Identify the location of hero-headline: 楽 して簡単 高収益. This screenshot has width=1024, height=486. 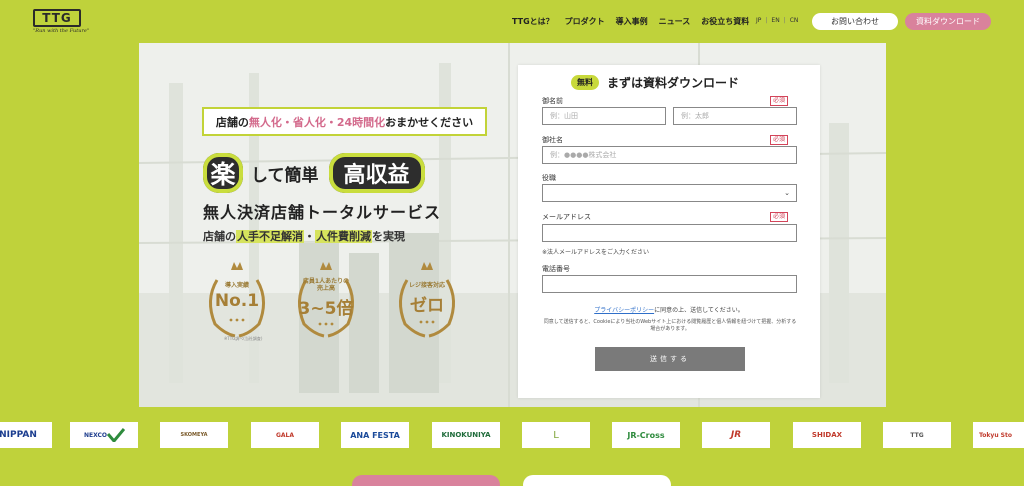
(314, 173).